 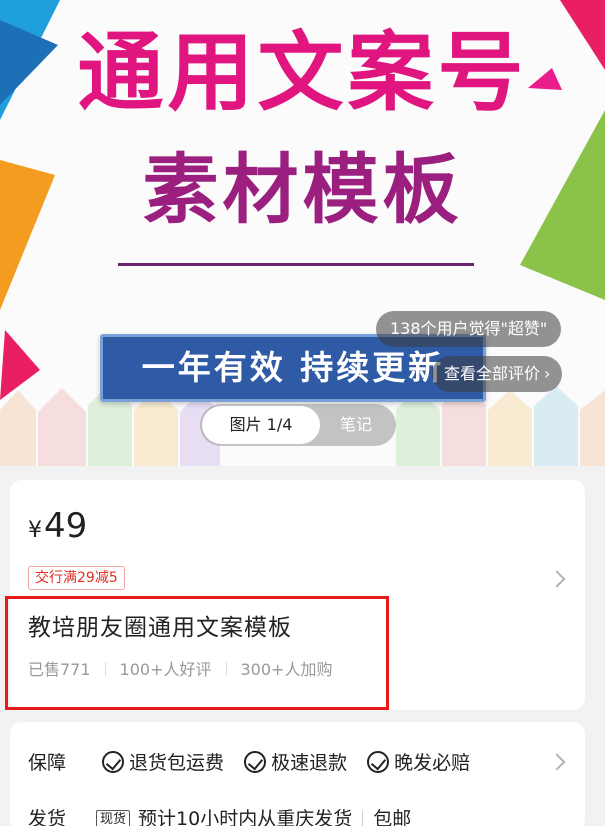 I want to click on guarantee-item: 极速退款, so click(x=295, y=762).